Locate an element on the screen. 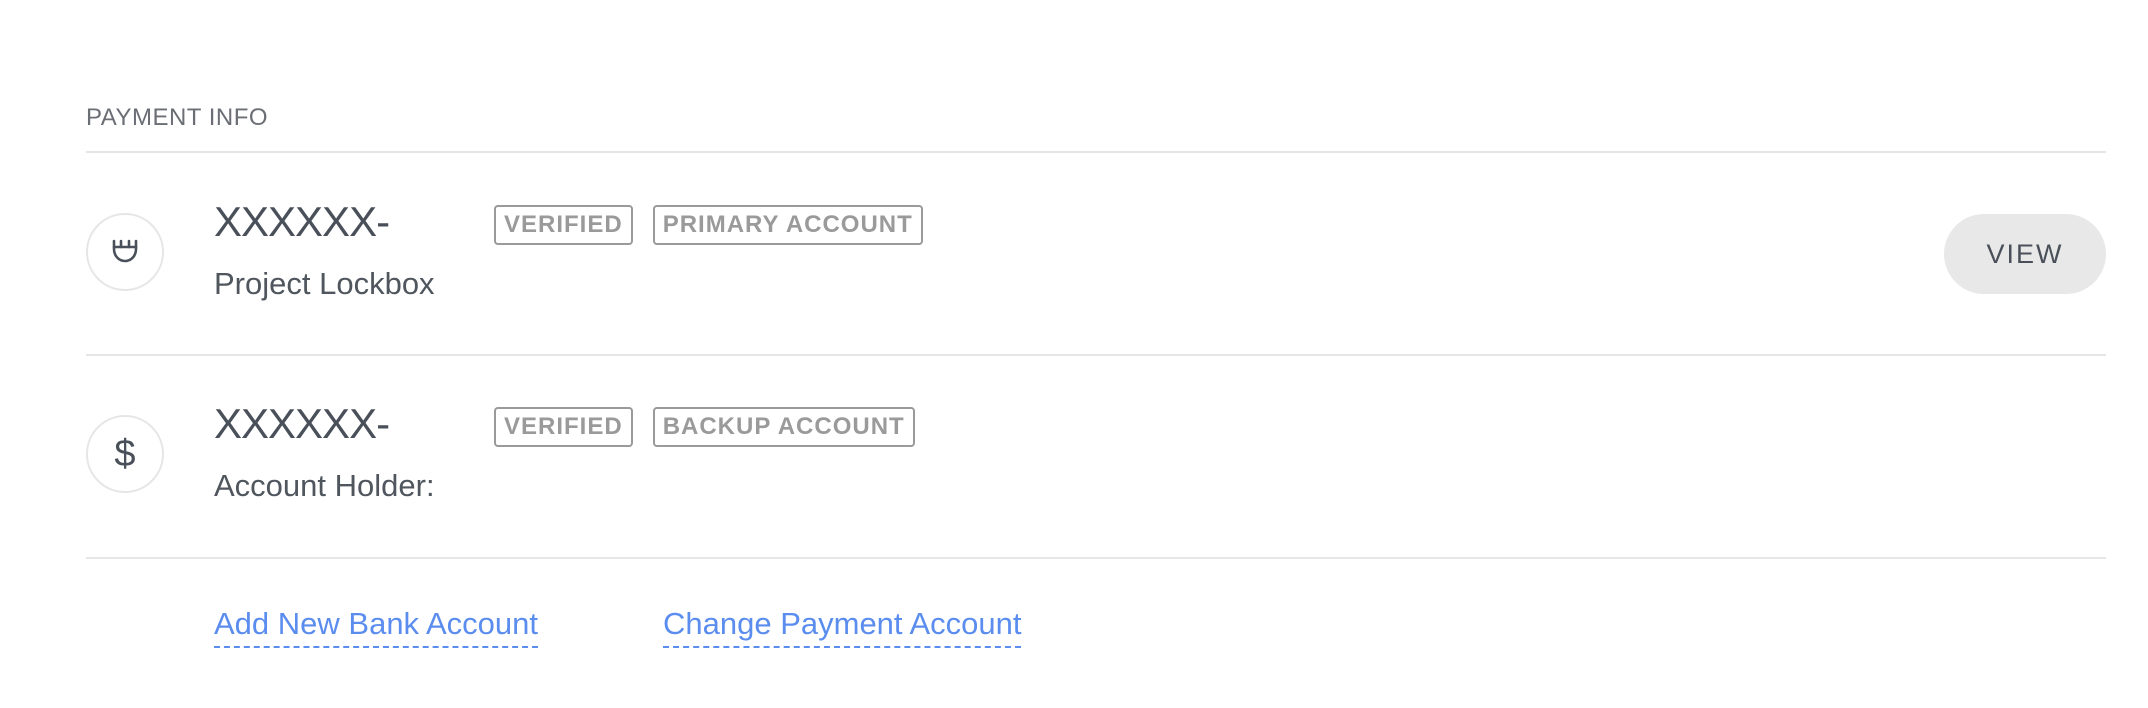 The image size is (2148, 708). divider is located at coordinates (1096, 558).